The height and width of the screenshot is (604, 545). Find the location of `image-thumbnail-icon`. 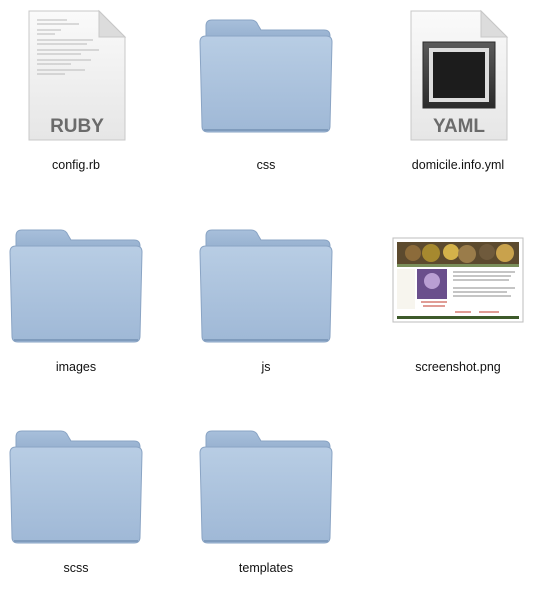

image-thumbnail-icon is located at coordinates (458, 281).